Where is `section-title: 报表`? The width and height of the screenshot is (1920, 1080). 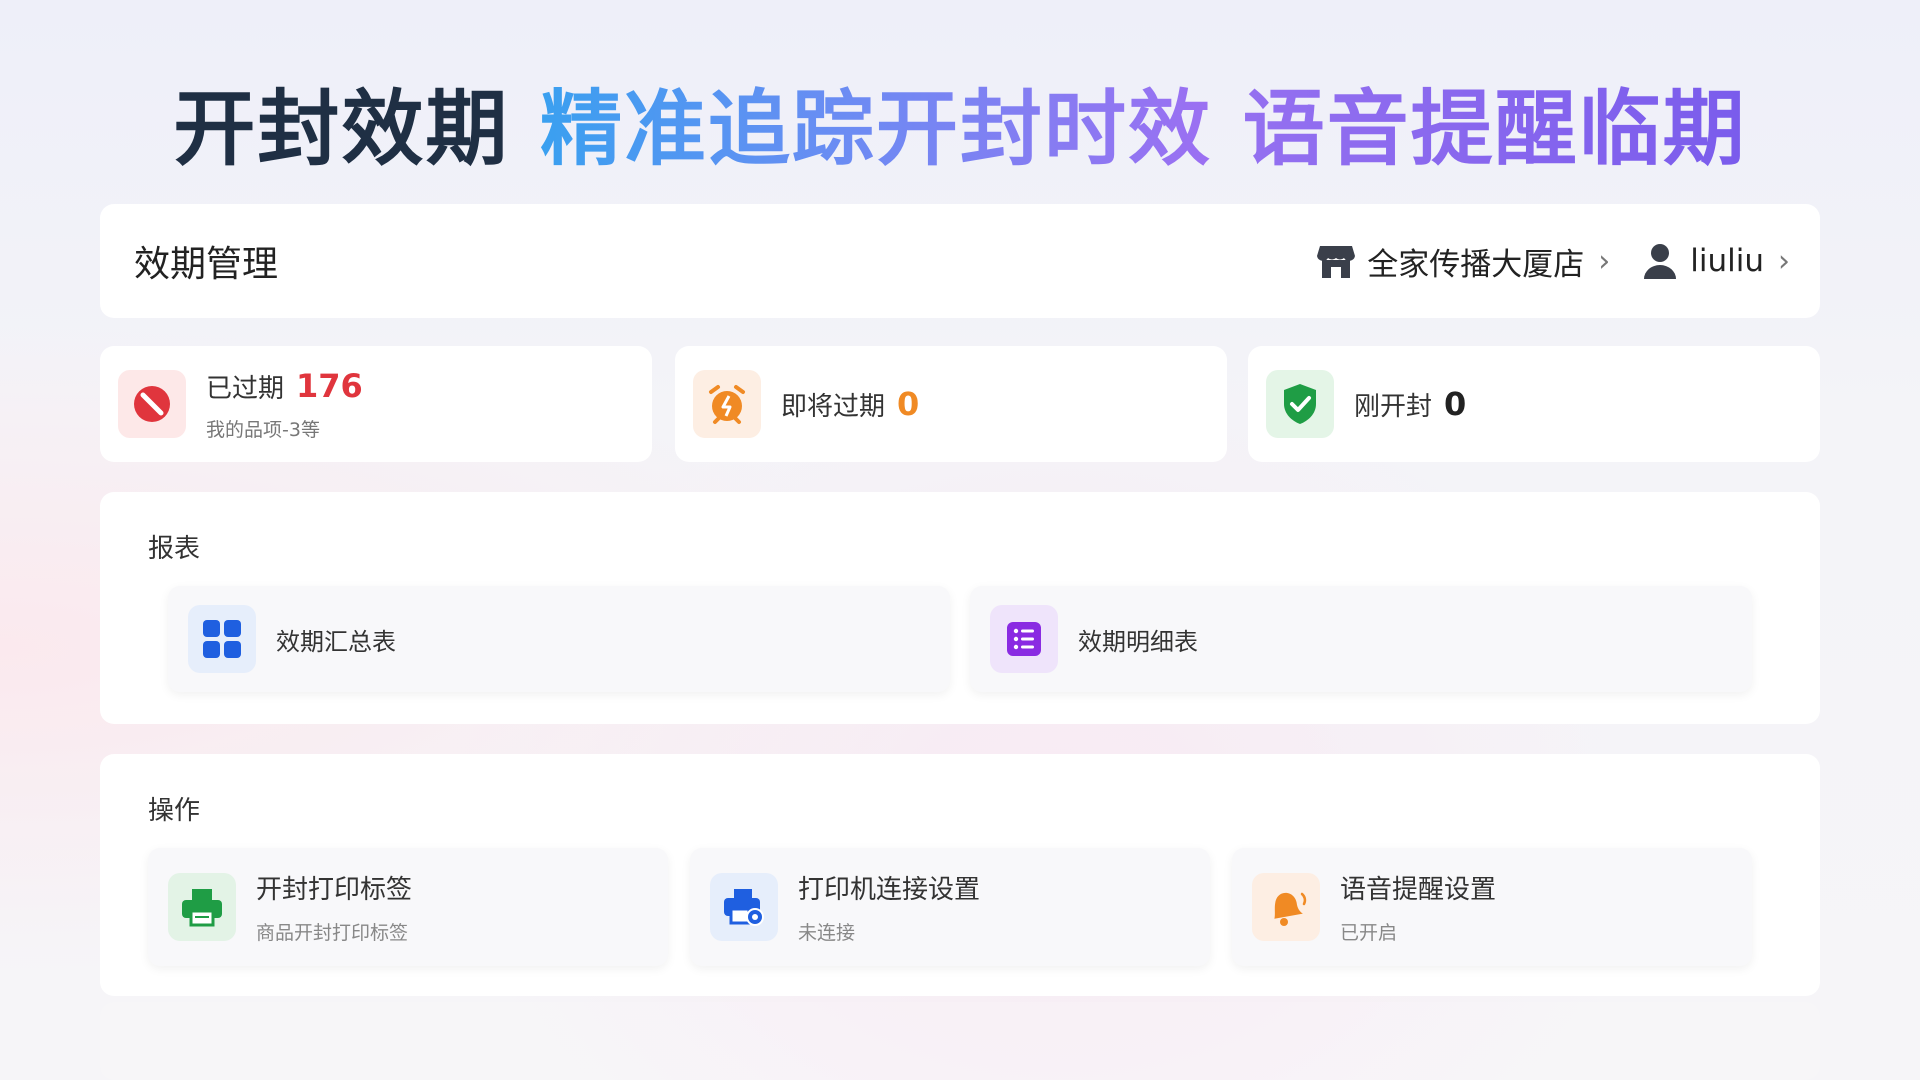
section-title: 报表 is located at coordinates (174, 549).